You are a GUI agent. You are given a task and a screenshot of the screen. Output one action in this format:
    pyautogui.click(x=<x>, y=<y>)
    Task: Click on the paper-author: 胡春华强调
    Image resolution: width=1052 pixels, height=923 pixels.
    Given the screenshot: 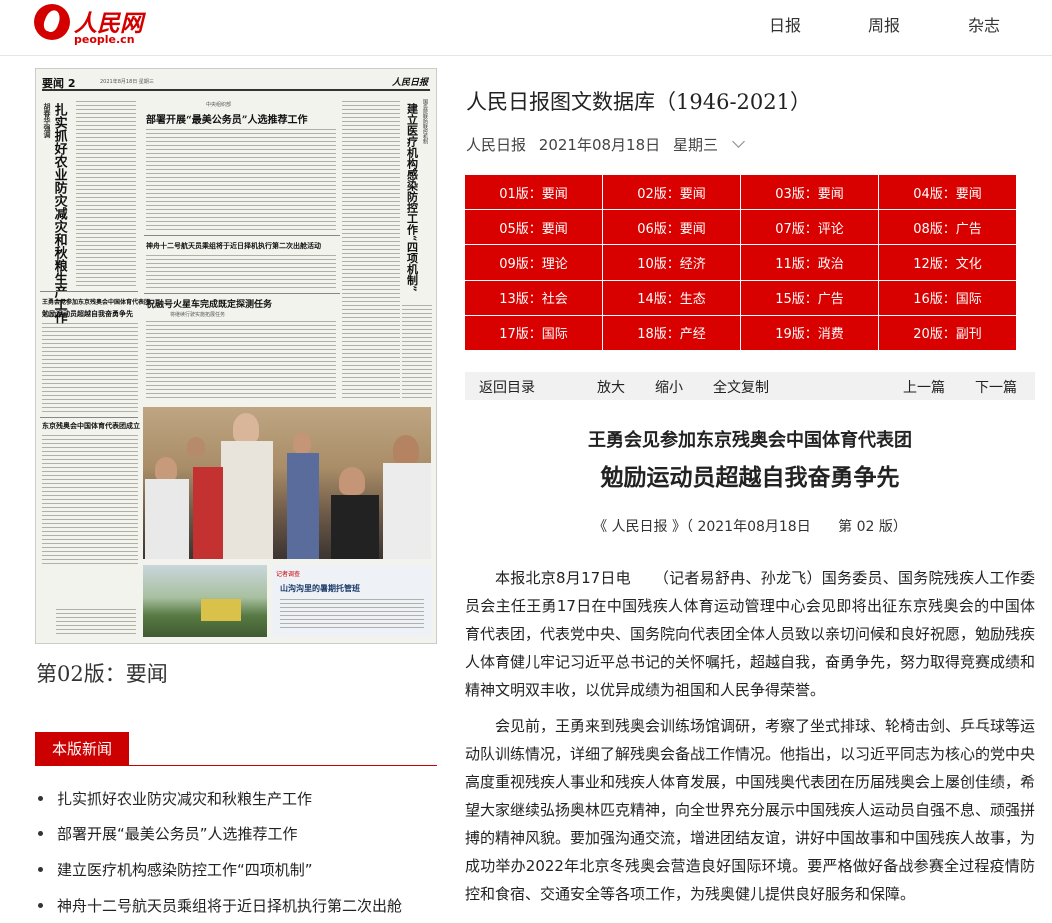 What is the action you would take?
    pyautogui.click(x=47, y=120)
    